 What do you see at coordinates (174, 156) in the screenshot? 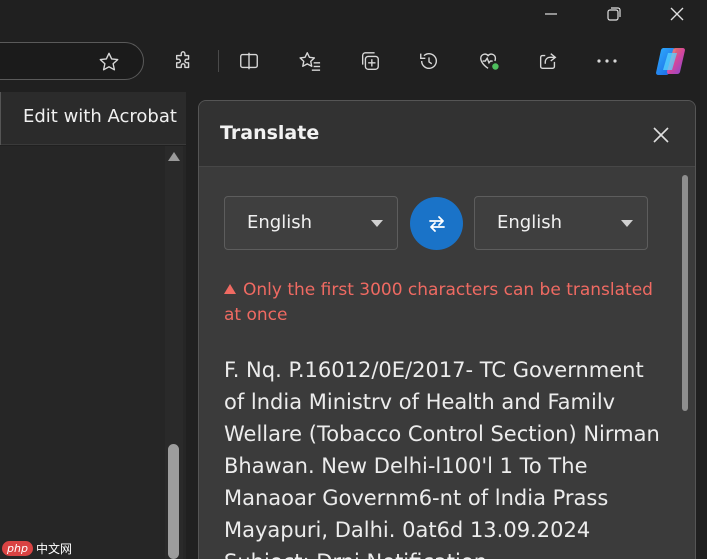
I see `scroll-up-arrow-icon` at bounding box center [174, 156].